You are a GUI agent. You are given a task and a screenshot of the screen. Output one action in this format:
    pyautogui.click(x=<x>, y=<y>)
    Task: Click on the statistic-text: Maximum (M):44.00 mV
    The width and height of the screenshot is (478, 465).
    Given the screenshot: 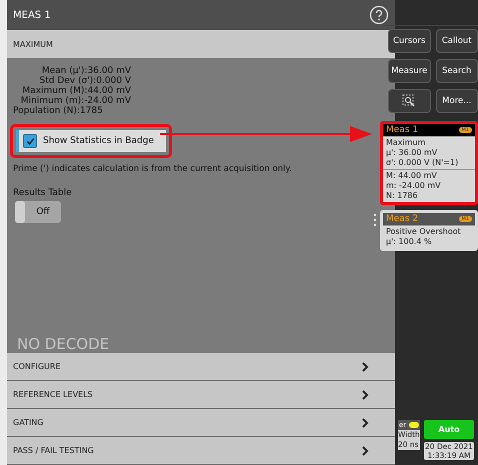 What is the action you would take?
    pyautogui.click(x=76, y=91)
    